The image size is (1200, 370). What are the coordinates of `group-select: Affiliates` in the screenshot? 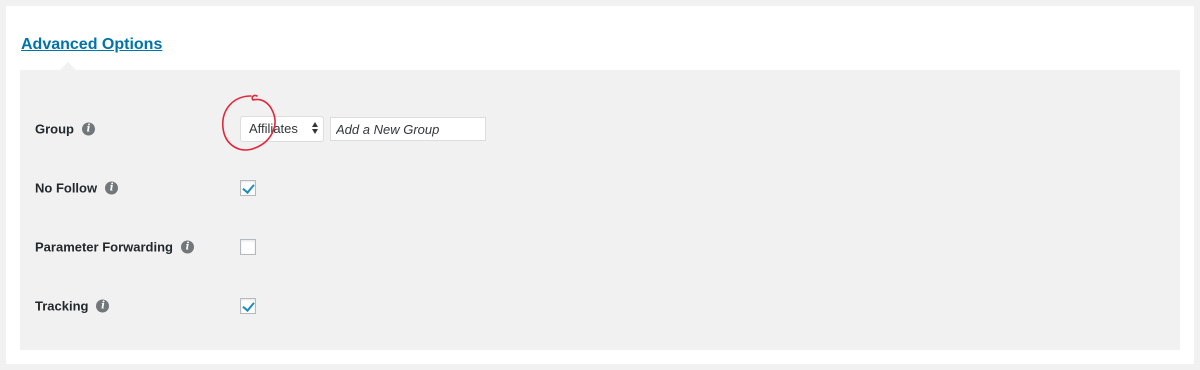 It's located at (282, 129).